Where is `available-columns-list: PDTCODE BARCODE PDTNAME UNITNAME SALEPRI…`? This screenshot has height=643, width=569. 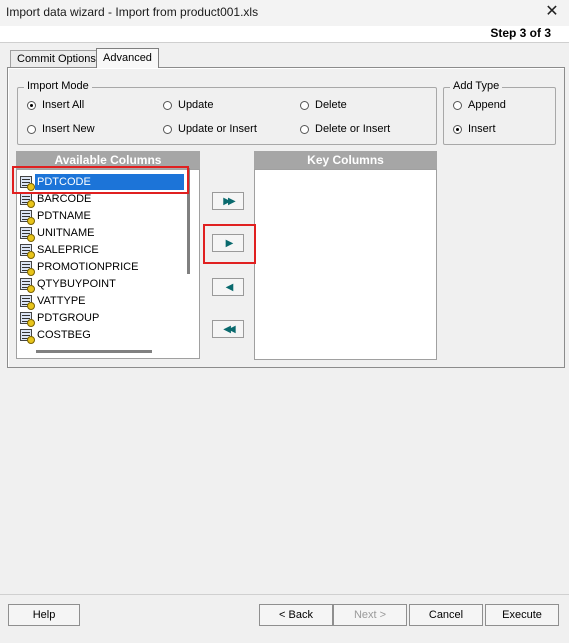 available-columns-list: PDTCODE BARCODE PDTNAME UNITNAME SALEPRI… is located at coordinates (108, 264).